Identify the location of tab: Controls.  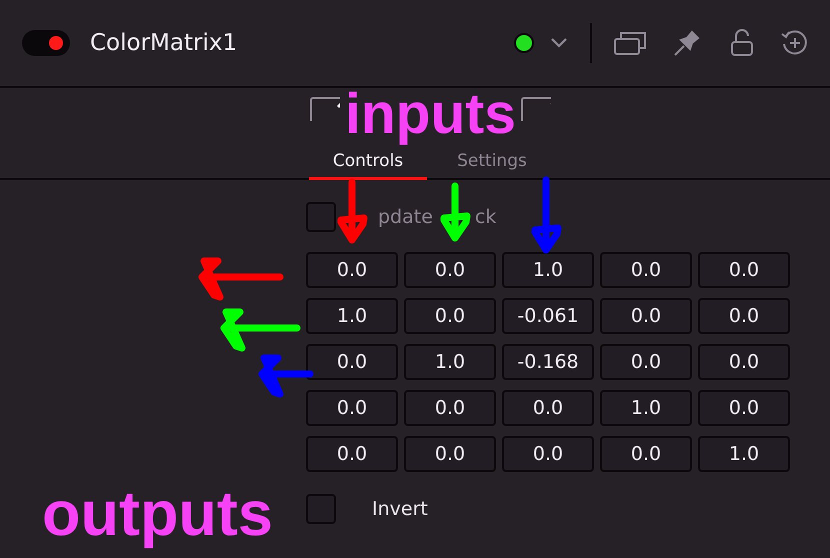
(368, 165).